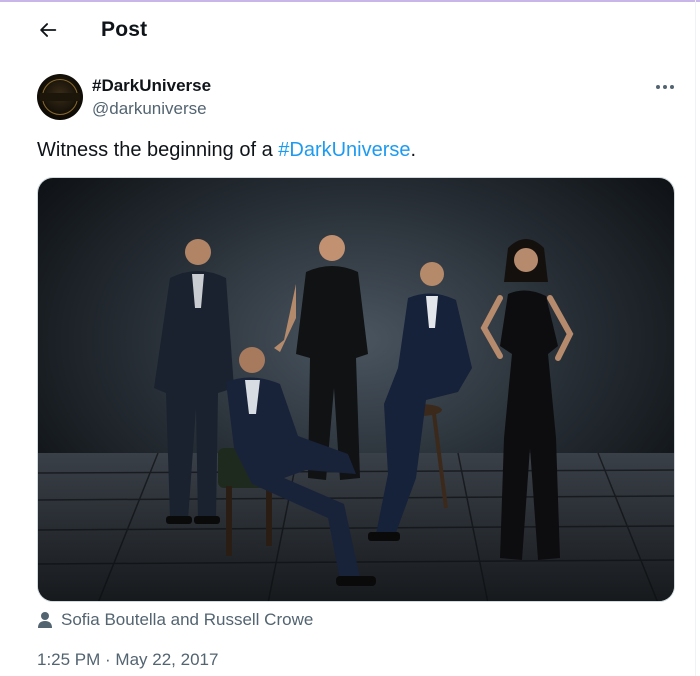 The height and width of the screenshot is (676, 700). Describe the element at coordinates (151, 86) in the screenshot. I see `account-display-name: #DarkUniverse` at that location.